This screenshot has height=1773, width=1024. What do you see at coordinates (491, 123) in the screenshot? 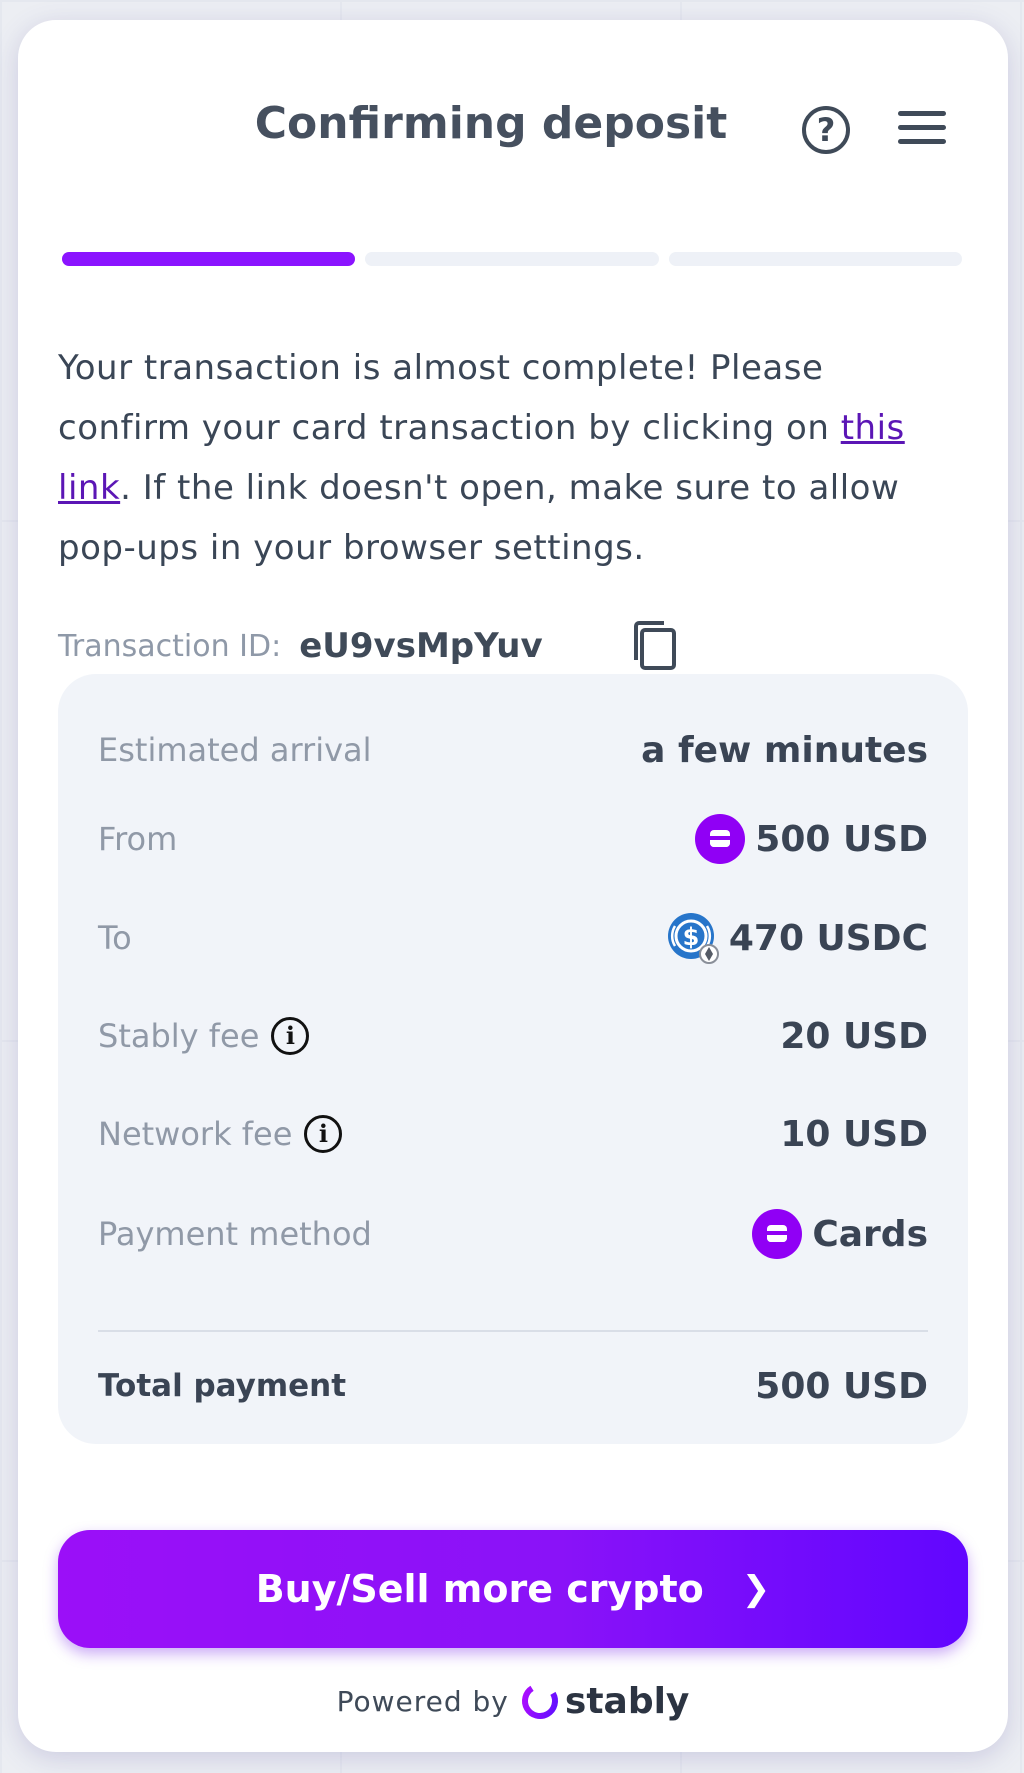
I see `page-title: Confirming deposit` at bounding box center [491, 123].